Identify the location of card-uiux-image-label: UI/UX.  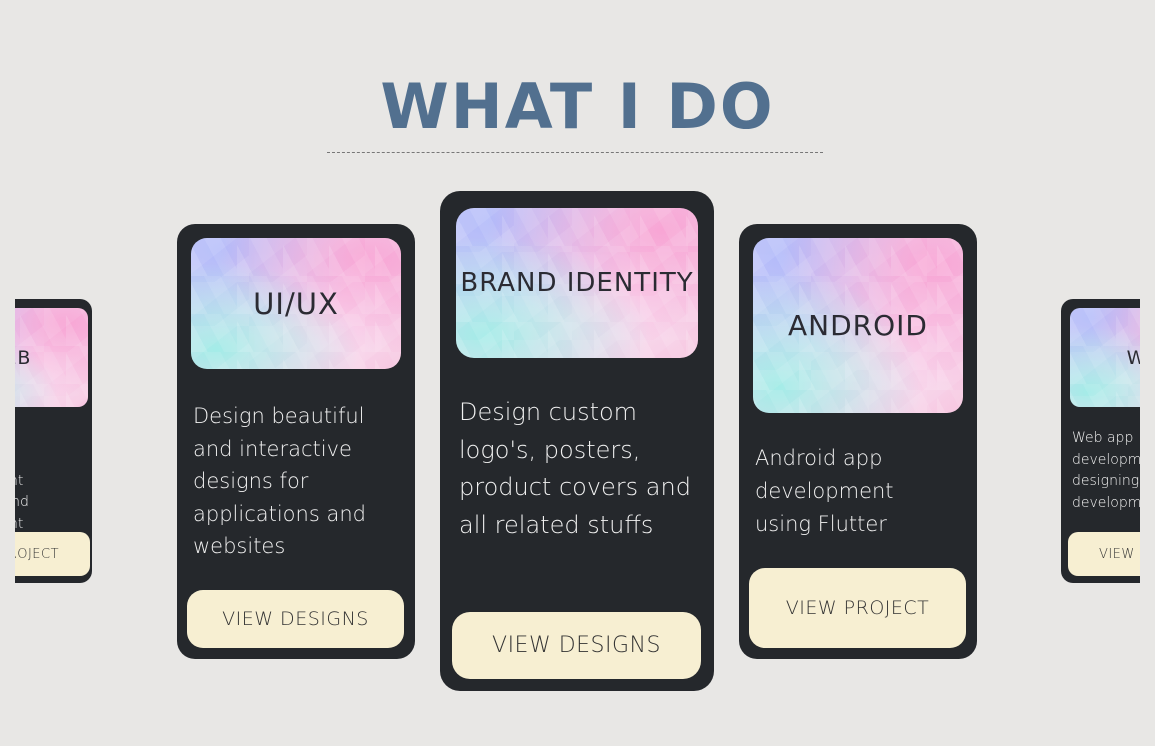
(296, 303).